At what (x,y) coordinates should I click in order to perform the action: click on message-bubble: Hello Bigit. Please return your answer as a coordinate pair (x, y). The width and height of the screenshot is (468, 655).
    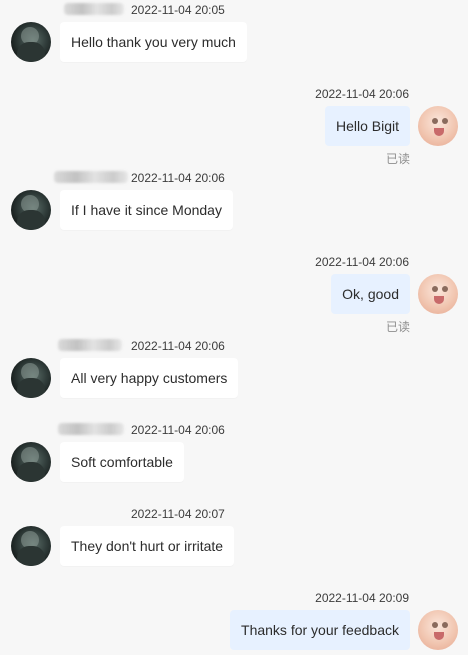
    Looking at the image, I should click on (367, 126).